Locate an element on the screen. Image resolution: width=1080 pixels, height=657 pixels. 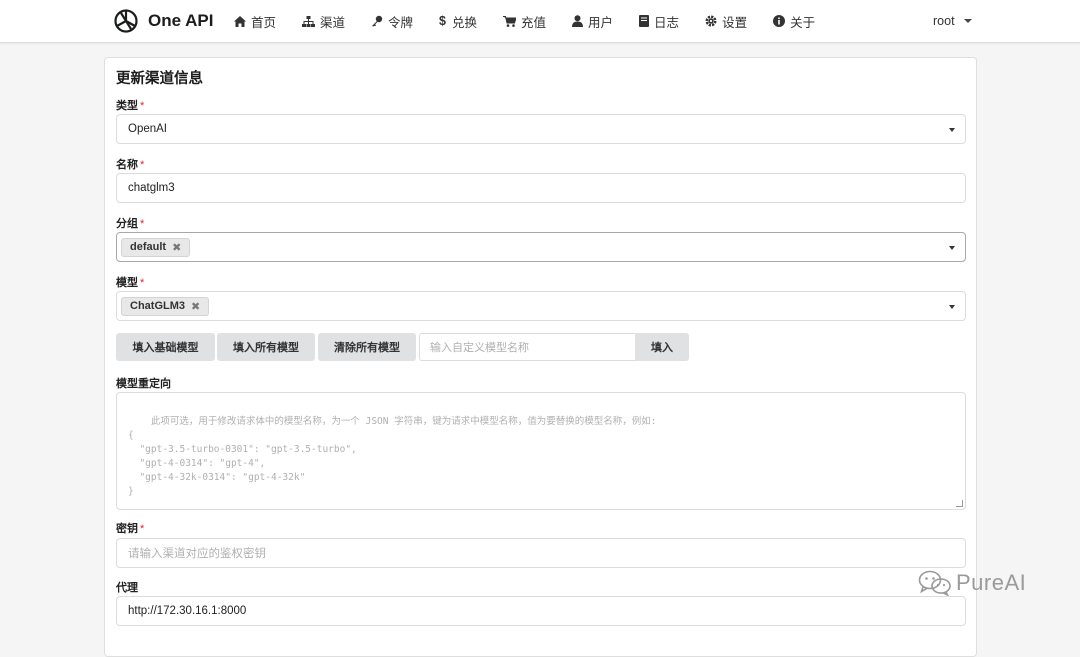
nav-label: 用户 is located at coordinates (601, 22).